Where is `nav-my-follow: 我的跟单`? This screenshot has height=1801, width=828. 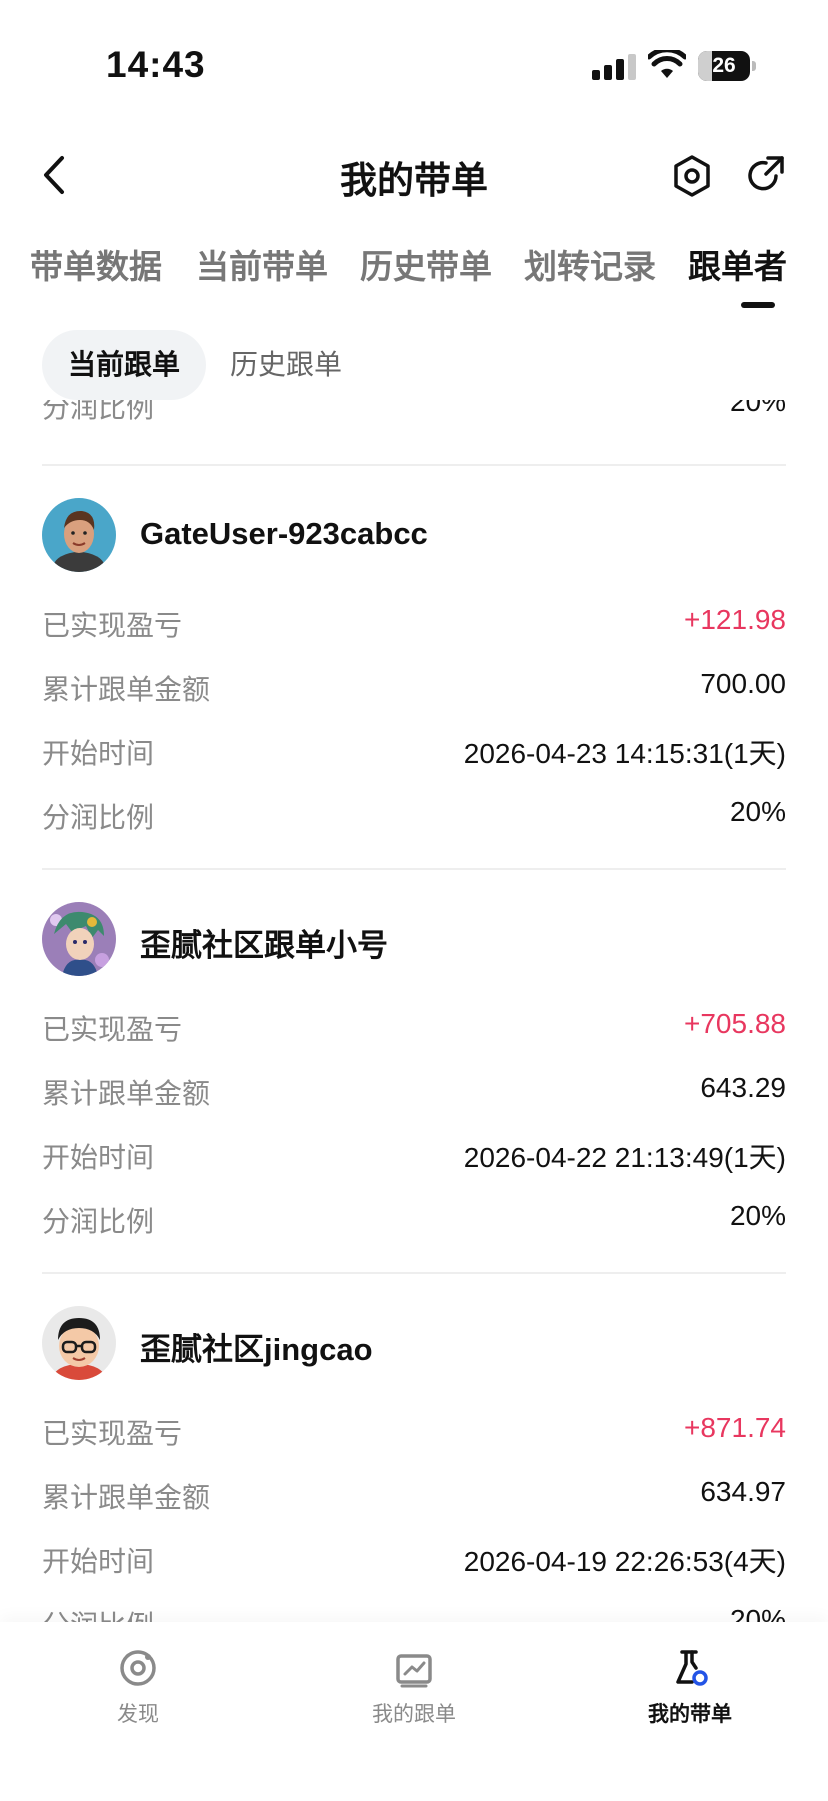 nav-my-follow: 我的跟单 is located at coordinates (414, 1693).